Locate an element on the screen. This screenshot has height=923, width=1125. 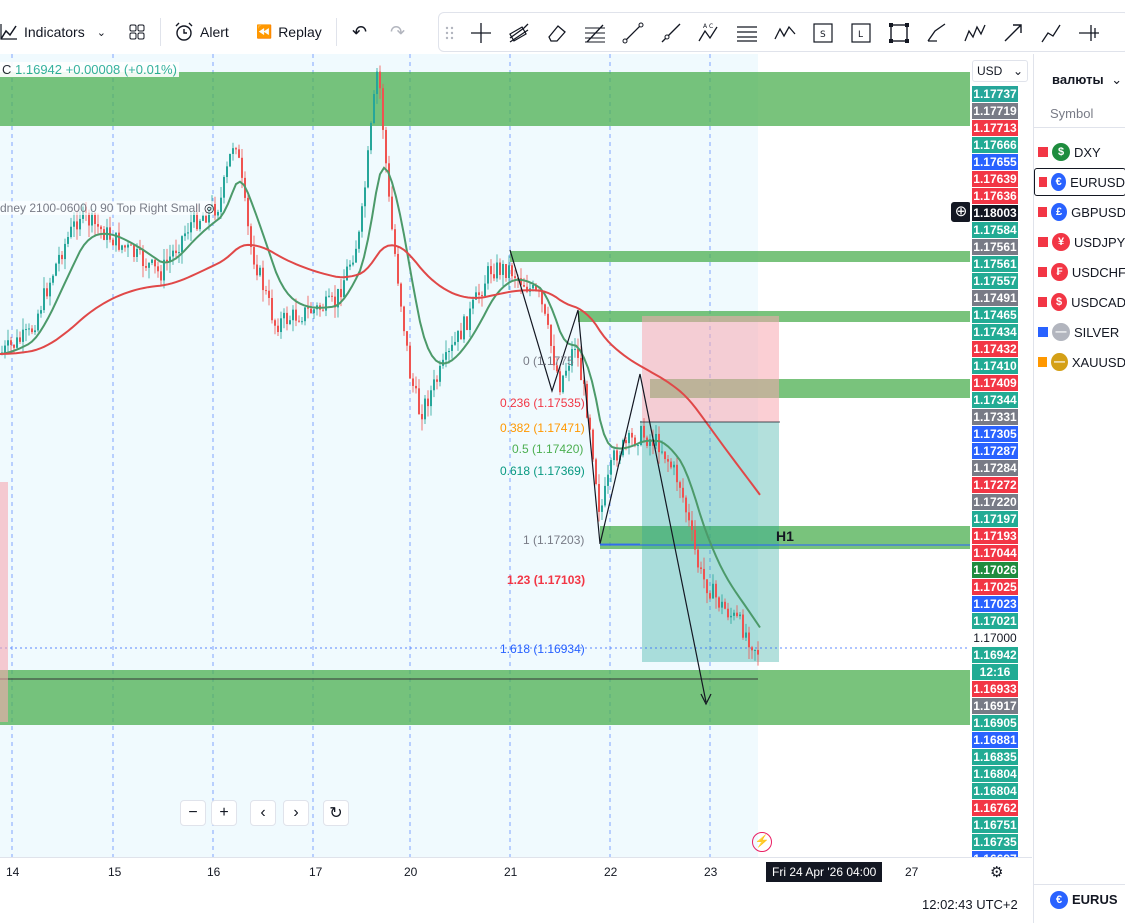
watchlist-item-silver: — SILVER is located at coordinates (1079, 332).